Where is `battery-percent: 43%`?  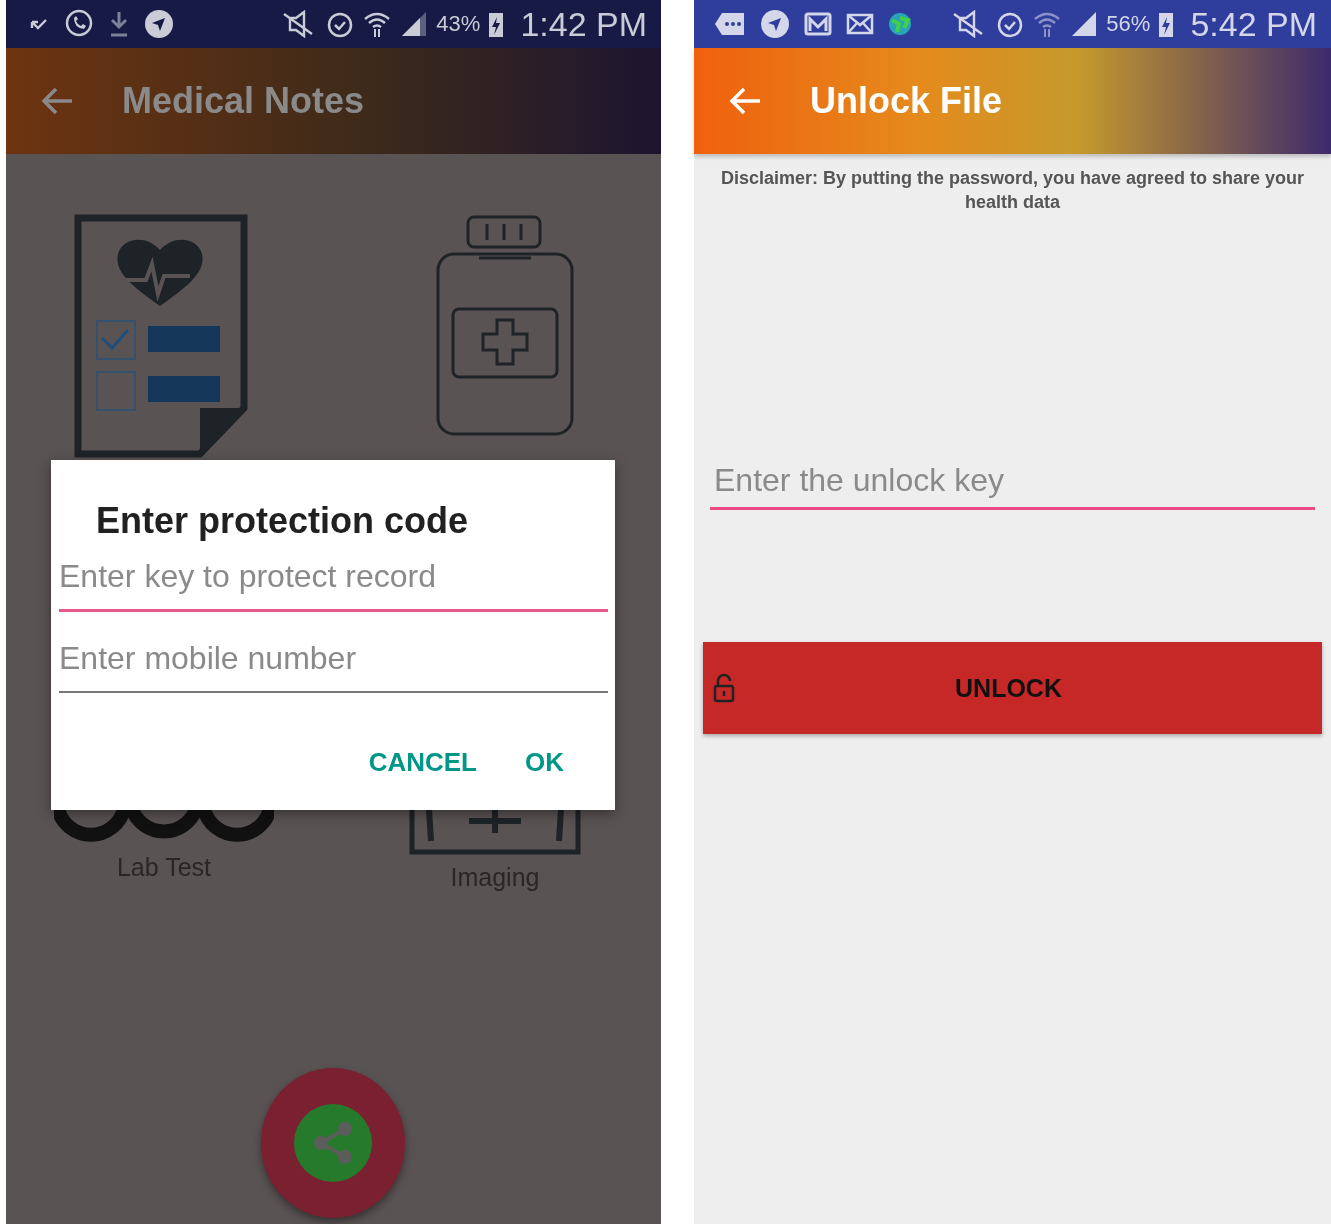 battery-percent: 43% is located at coordinates (458, 24).